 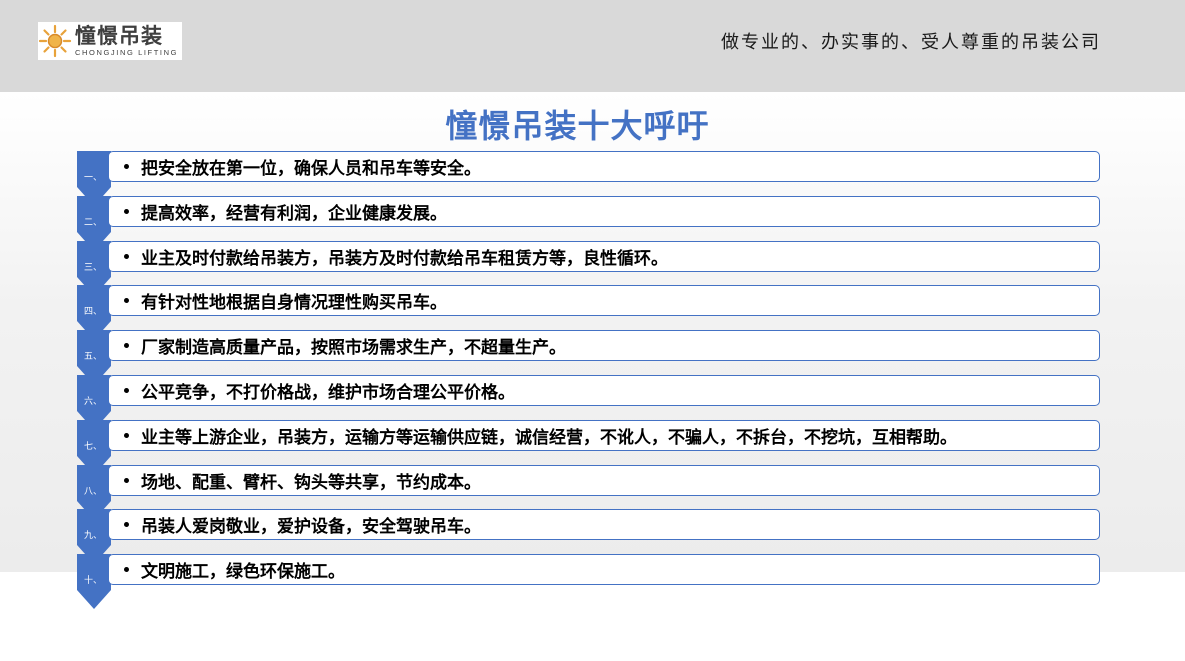 I want to click on item-text: 文明施工，绿色环保施工。, so click(x=243, y=572).